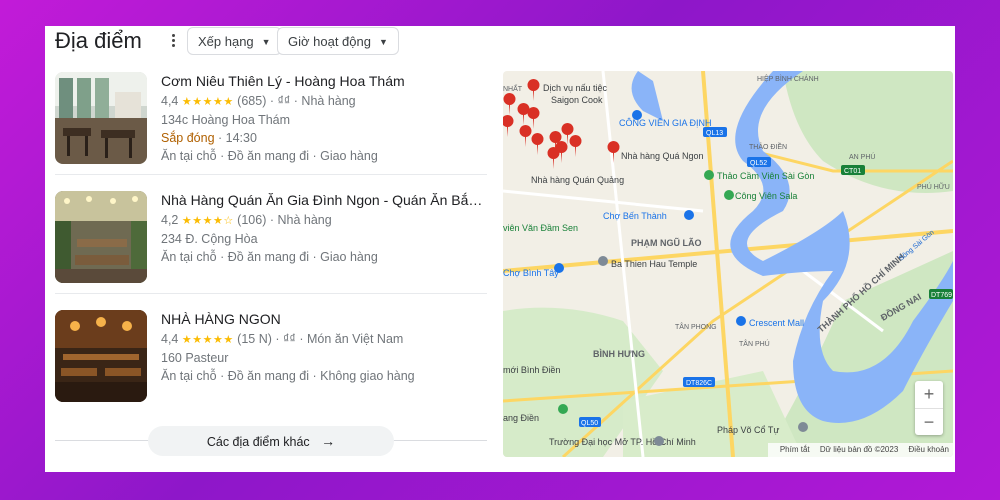  What do you see at coordinates (765, 176) in the screenshot?
I see `map-label: Thảo Cầm Viên Sài Gòn` at bounding box center [765, 176].